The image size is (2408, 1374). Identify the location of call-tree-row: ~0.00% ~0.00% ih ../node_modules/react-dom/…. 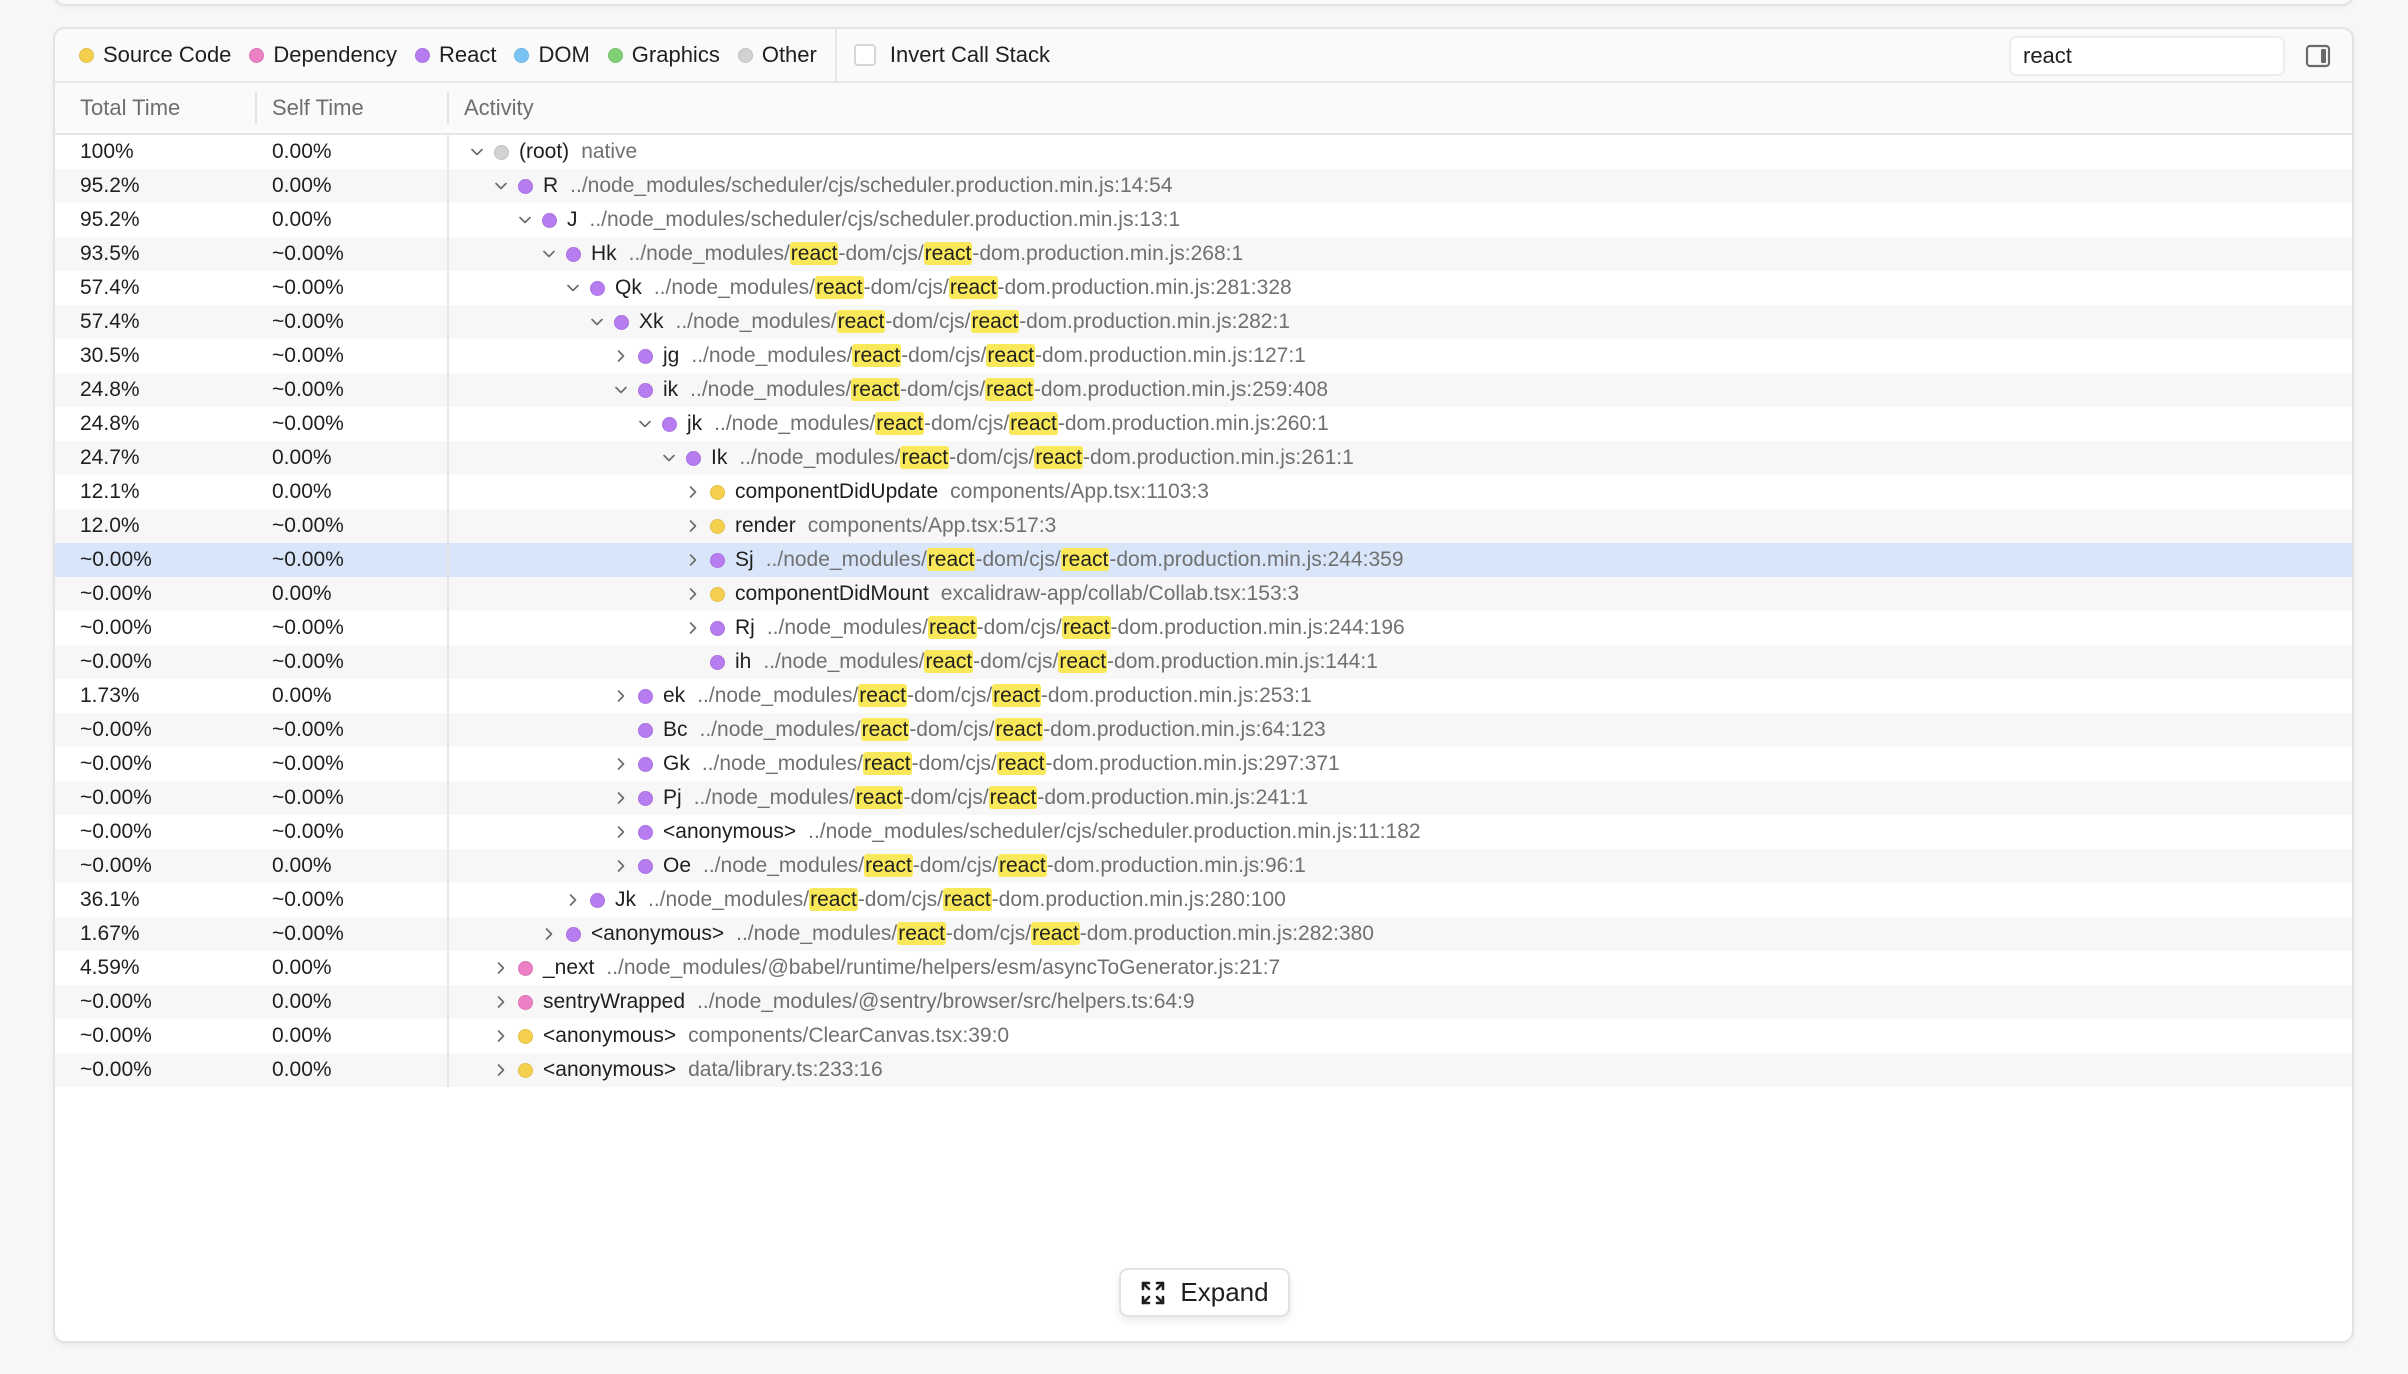
(1203, 662).